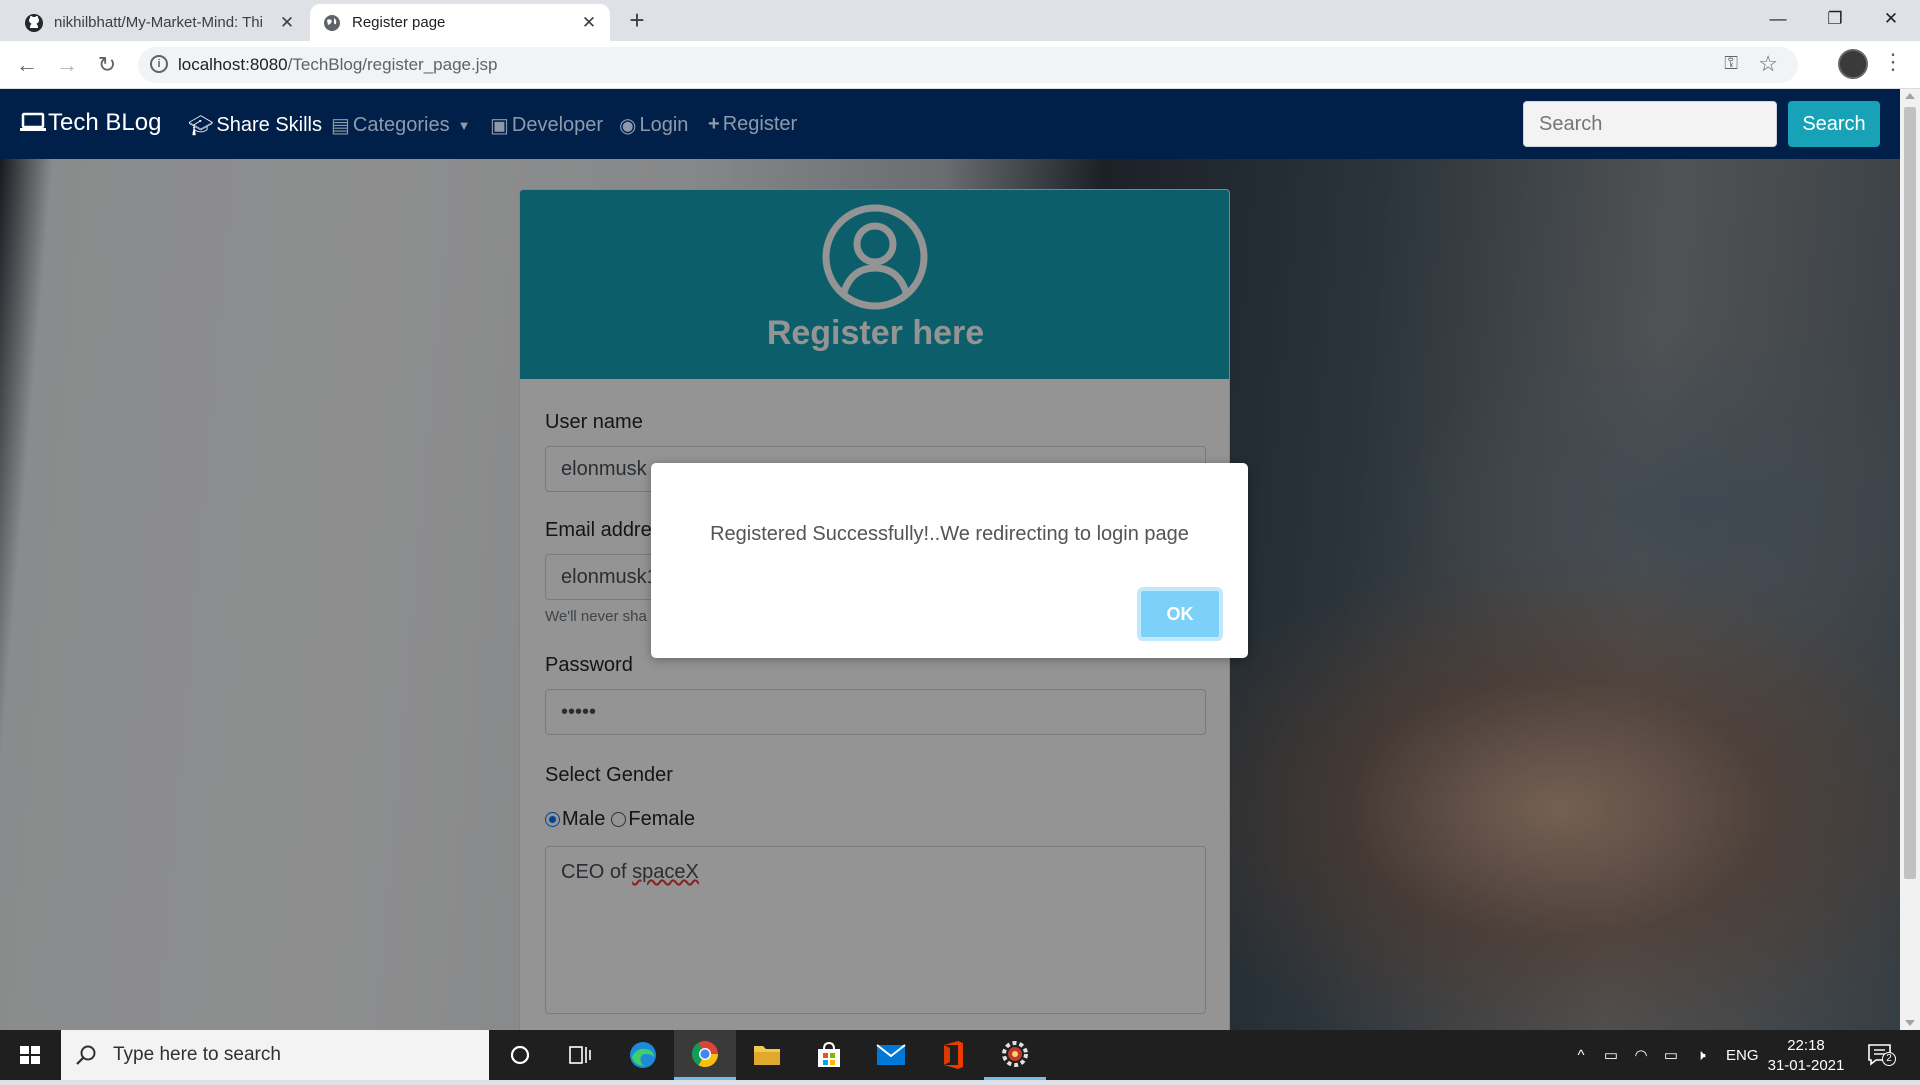  Describe the element at coordinates (1581, 1055) in the screenshot. I see `show-hidden-icons-icon: ^` at that location.